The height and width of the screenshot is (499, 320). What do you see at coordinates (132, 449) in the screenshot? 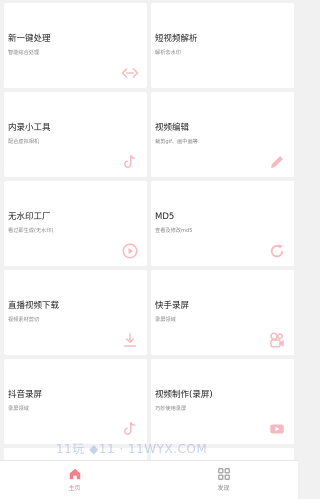
I see `watermark-text: 11玩 ◆11 · 11WYX.COM` at bounding box center [132, 449].